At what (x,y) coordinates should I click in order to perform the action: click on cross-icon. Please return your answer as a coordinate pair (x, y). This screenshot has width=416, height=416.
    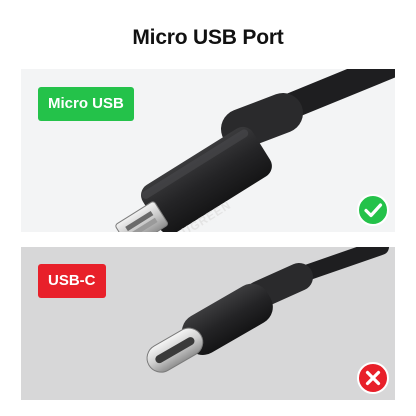
    Looking at the image, I should click on (373, 378).